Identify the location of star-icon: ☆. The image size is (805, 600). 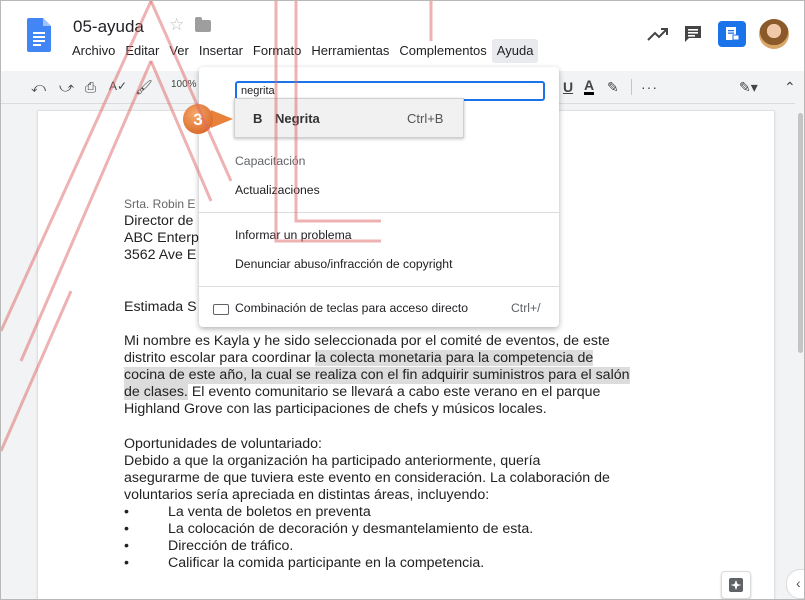
(176, 25).